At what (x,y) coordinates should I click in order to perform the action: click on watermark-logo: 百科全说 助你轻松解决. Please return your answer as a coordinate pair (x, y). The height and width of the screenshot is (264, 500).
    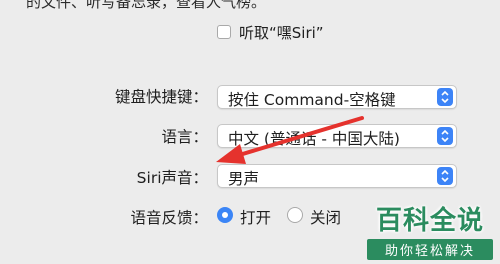
    Looking at the image, I should click on (430, 230).